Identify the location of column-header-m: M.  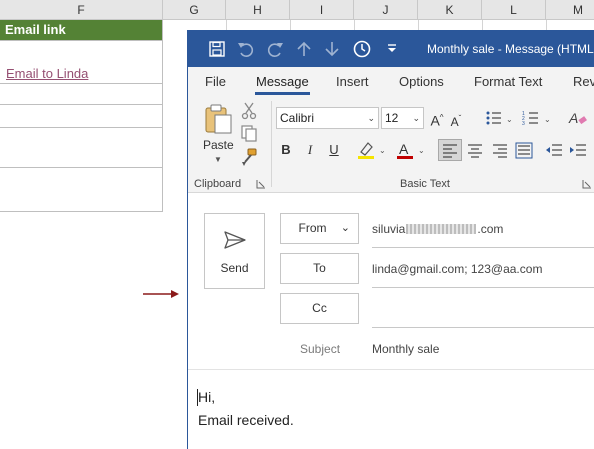
(570, 10).